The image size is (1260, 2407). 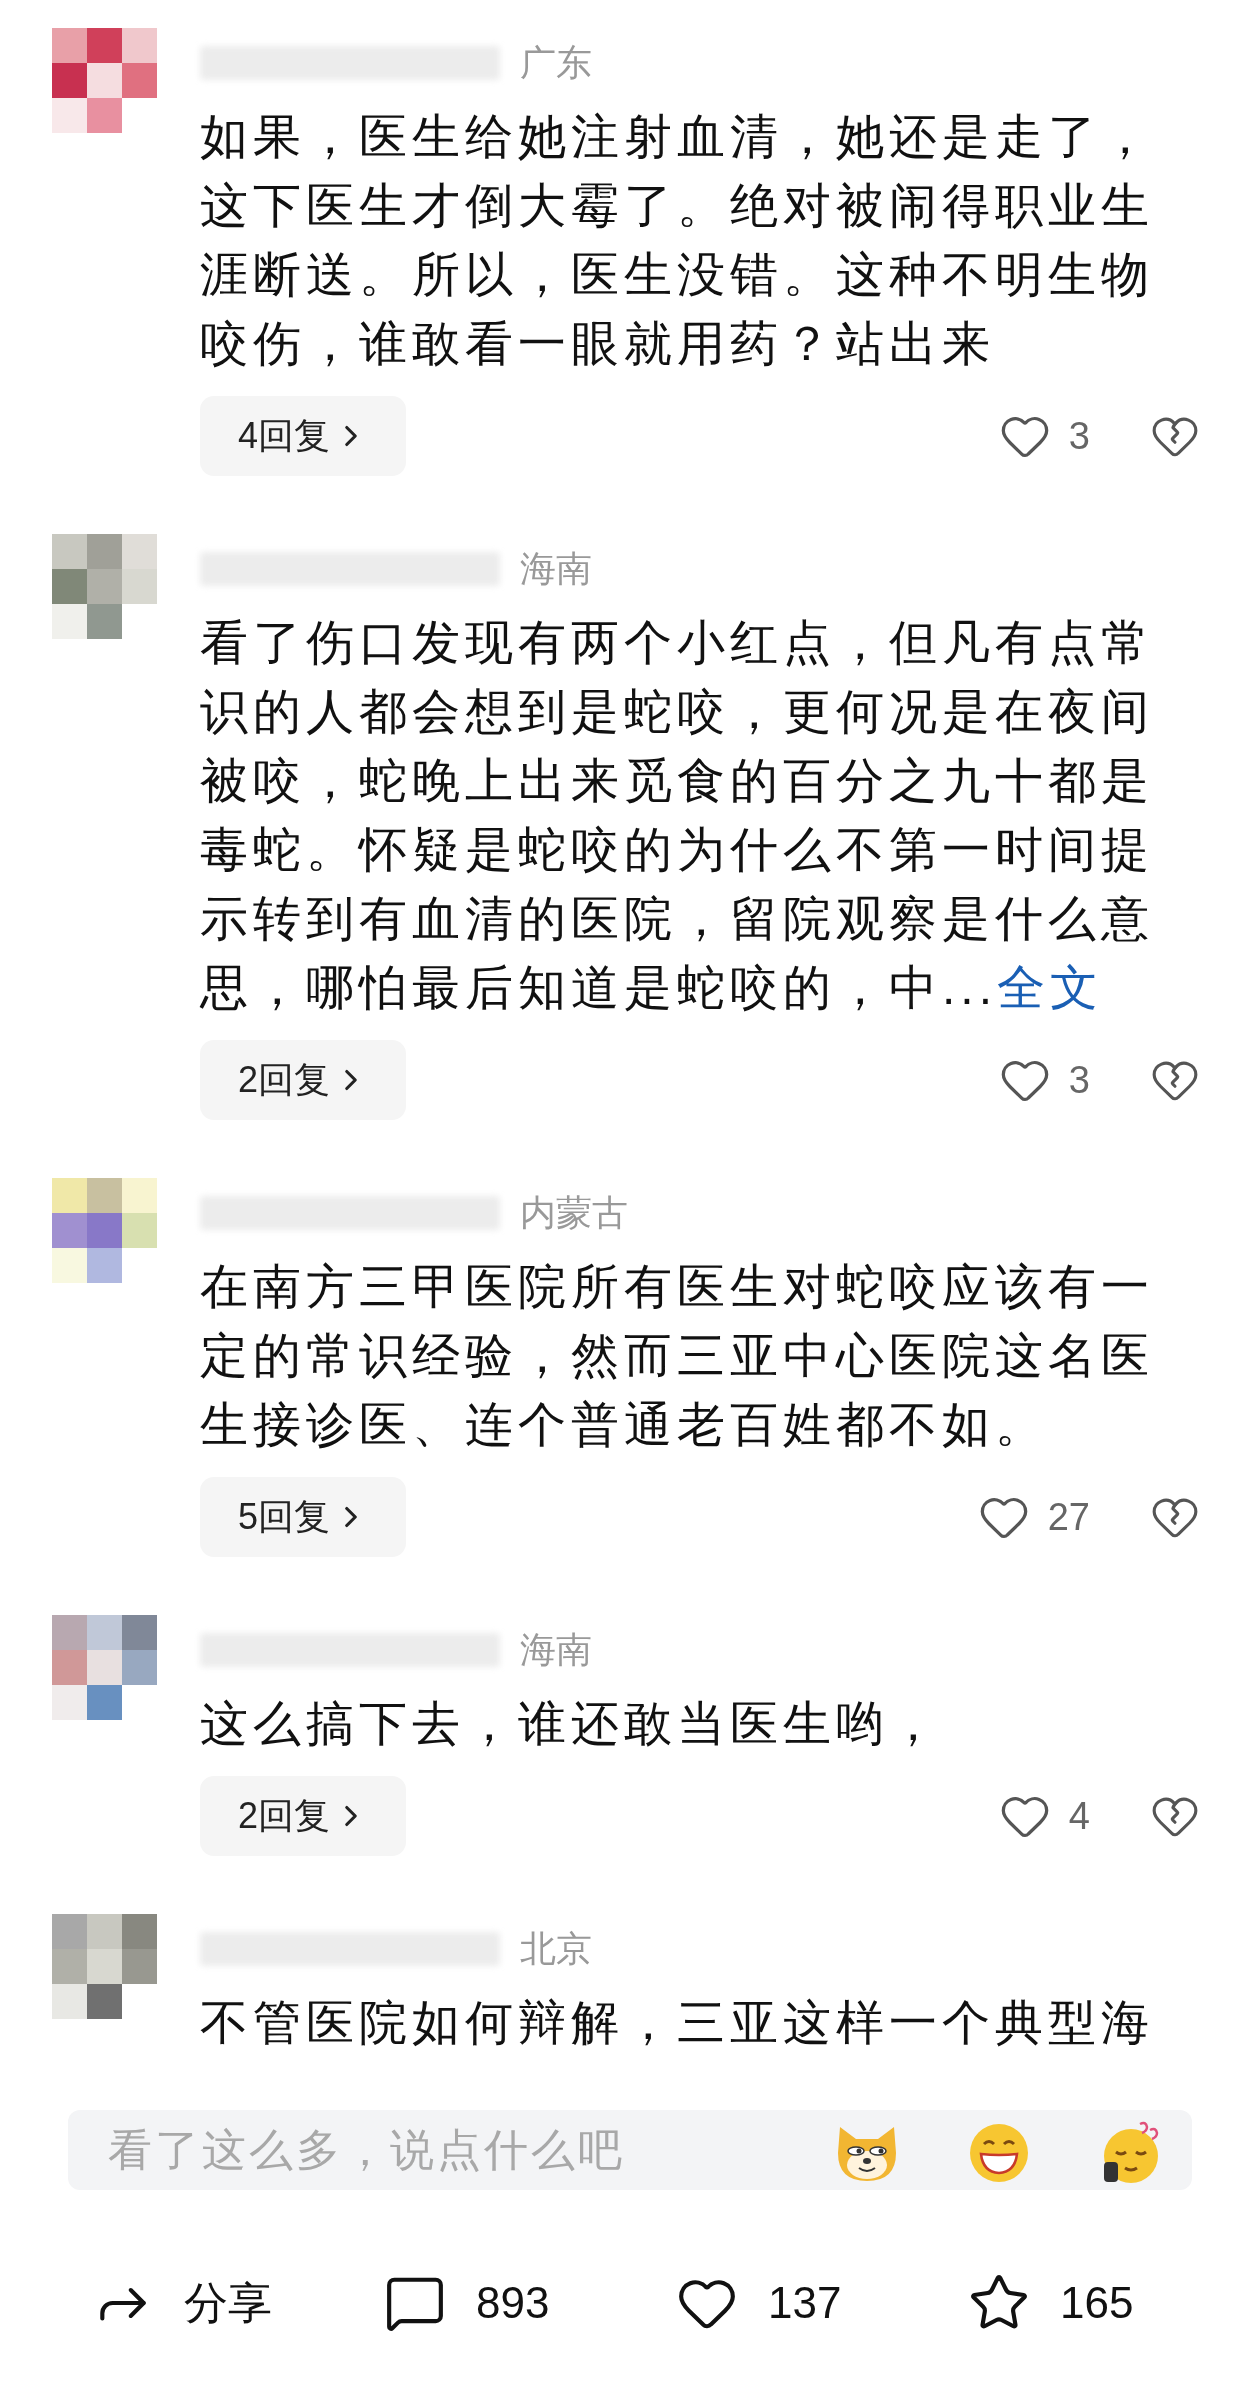 What do you see at coordinates (228, 2303) in the screenshot?
I see `share-label: 分享` at bounding box center [228, 2303].